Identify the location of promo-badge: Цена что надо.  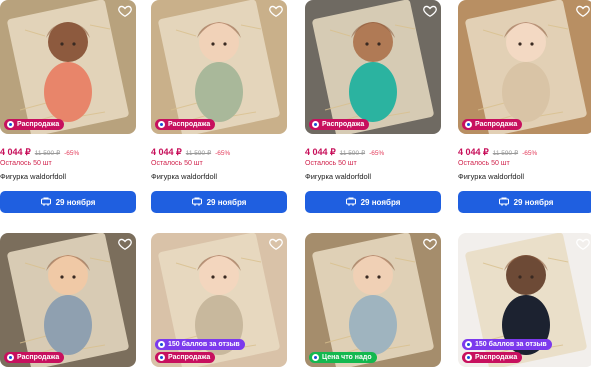
(343, 357).